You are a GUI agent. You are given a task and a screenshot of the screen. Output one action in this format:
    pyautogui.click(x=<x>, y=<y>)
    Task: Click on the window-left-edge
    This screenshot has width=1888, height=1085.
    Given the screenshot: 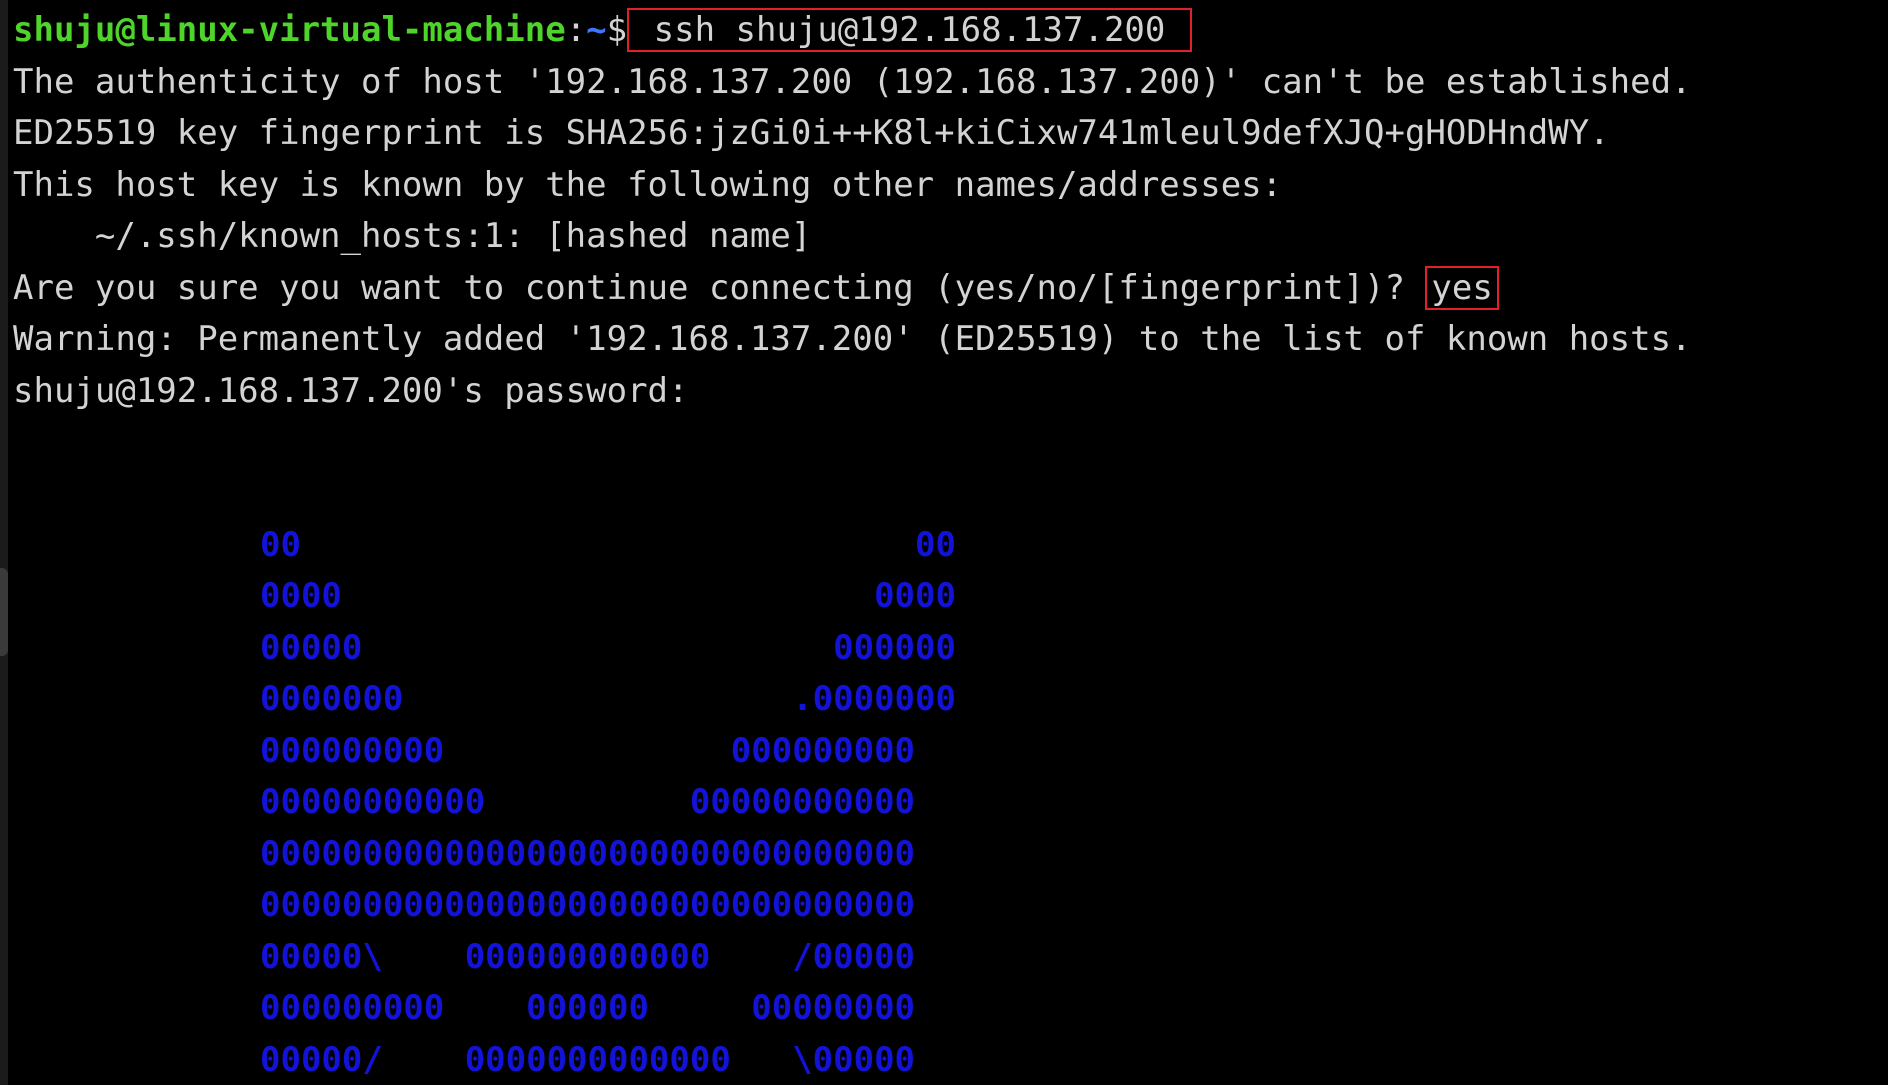 What is the action you would take?
    pyautogui.click(x=4, y=542)
    